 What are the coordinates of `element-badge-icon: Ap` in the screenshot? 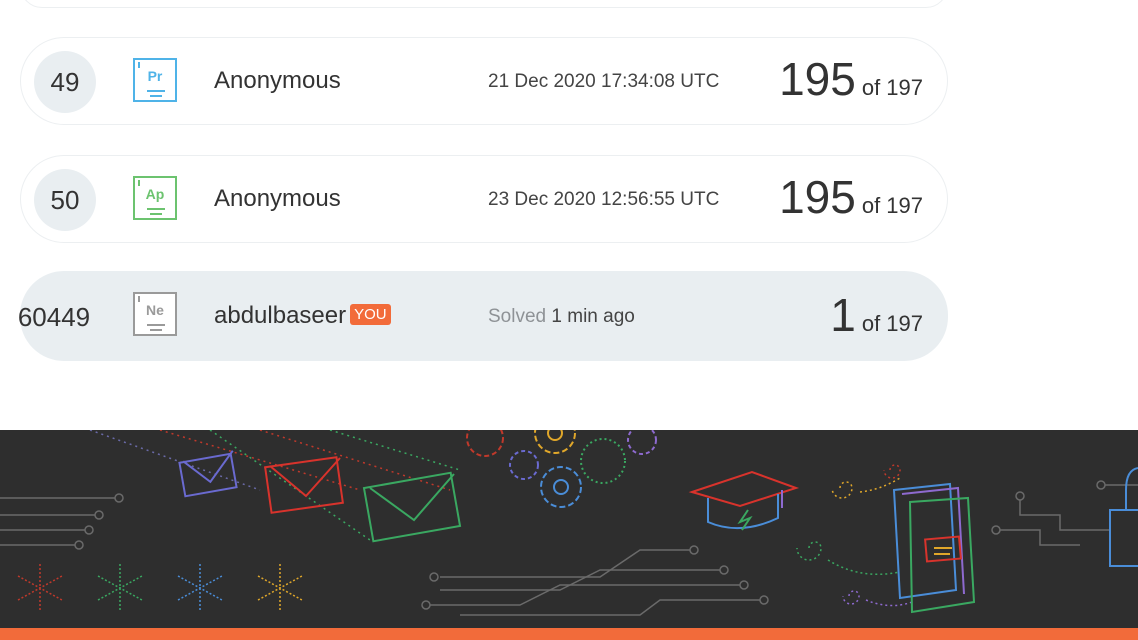 It's located at (155, 198).